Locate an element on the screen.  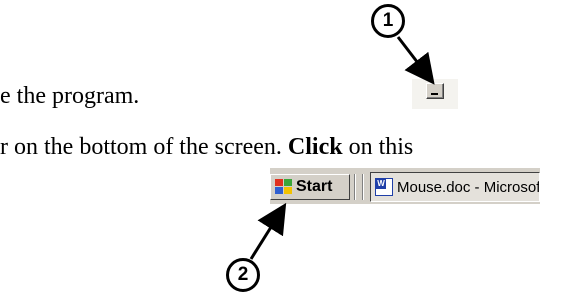
instruction-text-1: e the program. is located at coordinates (70, 96).